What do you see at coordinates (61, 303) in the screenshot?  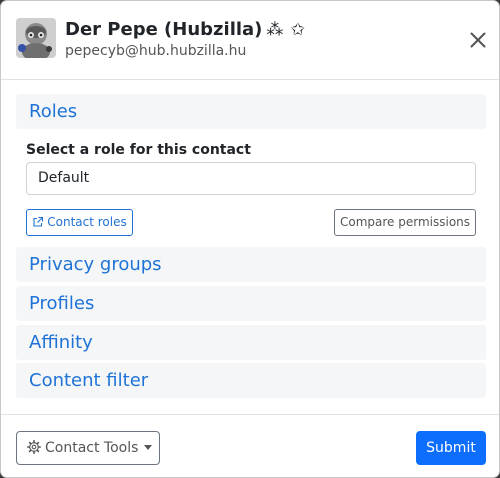 I see `section-profiles-title: Profiles` at bounding box center [61, 303].